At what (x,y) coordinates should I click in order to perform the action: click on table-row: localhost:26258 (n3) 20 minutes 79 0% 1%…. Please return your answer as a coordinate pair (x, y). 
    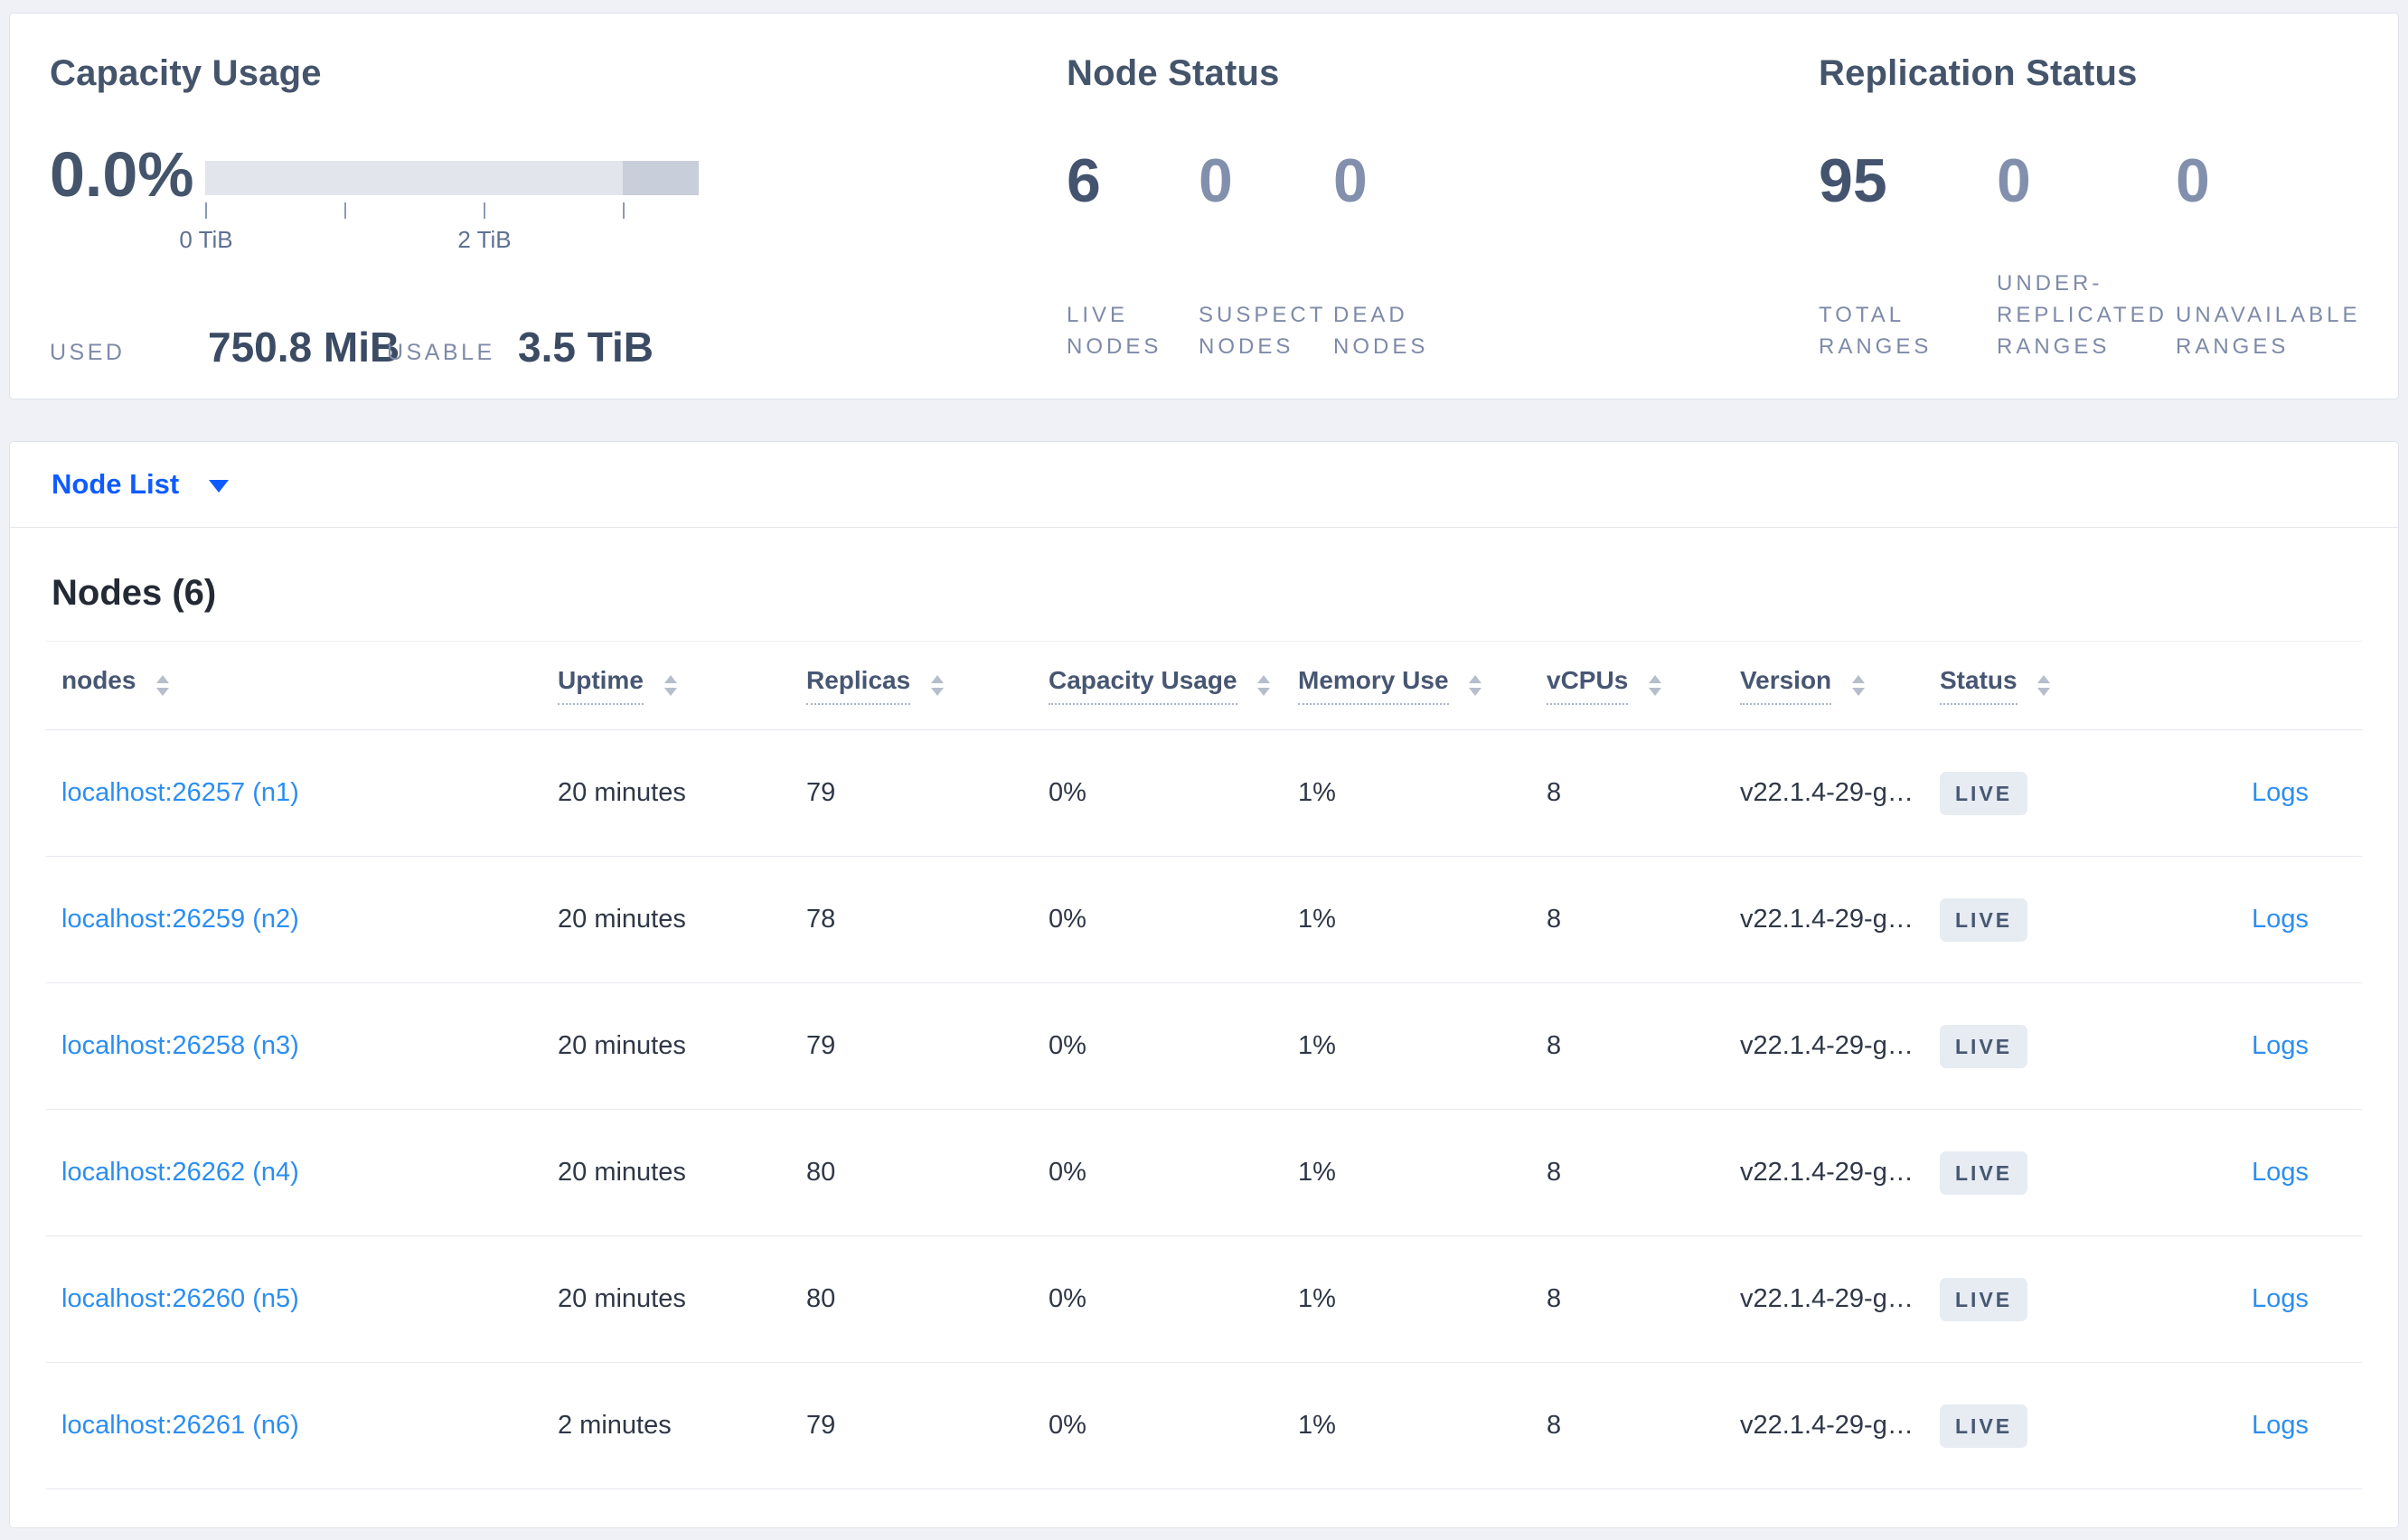
    Looking at the image, I should click on (1204, 1046).